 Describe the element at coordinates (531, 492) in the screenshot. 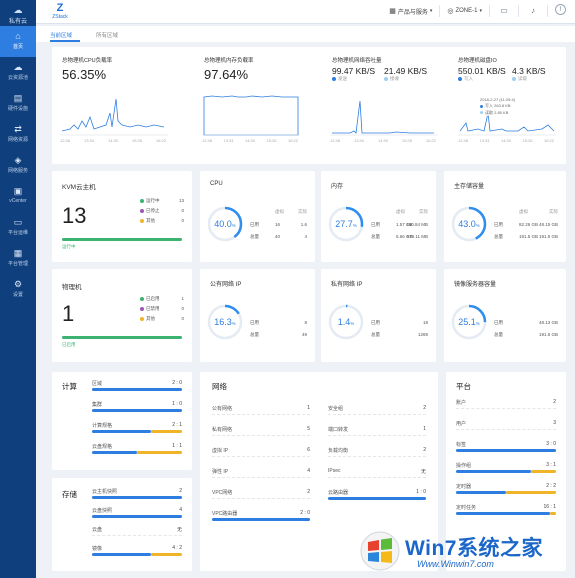

I see `ratio-bar-rest` at that location.